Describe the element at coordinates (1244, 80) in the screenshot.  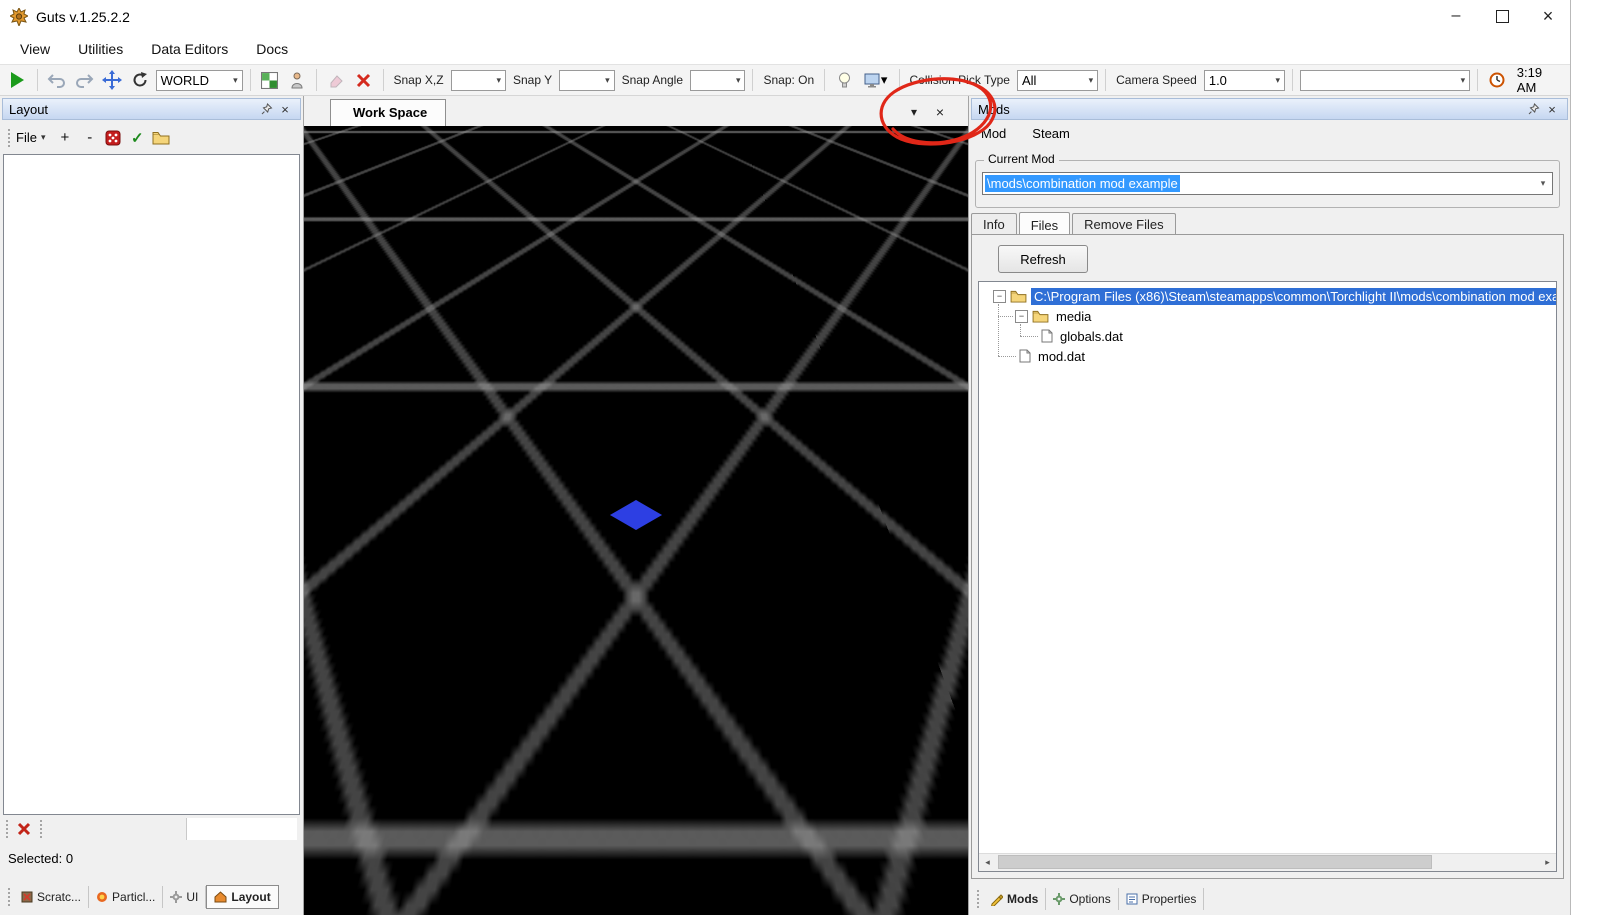
I see `camera-speed-select: 1.0 ▾` at that location.